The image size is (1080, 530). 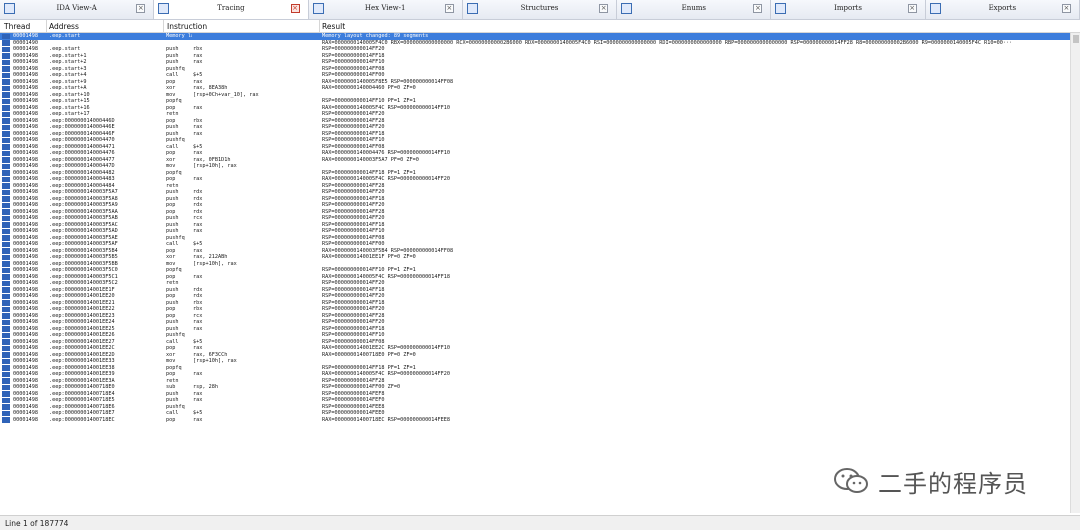 I want to click on column-result: Result, so click(x=333, y=26).